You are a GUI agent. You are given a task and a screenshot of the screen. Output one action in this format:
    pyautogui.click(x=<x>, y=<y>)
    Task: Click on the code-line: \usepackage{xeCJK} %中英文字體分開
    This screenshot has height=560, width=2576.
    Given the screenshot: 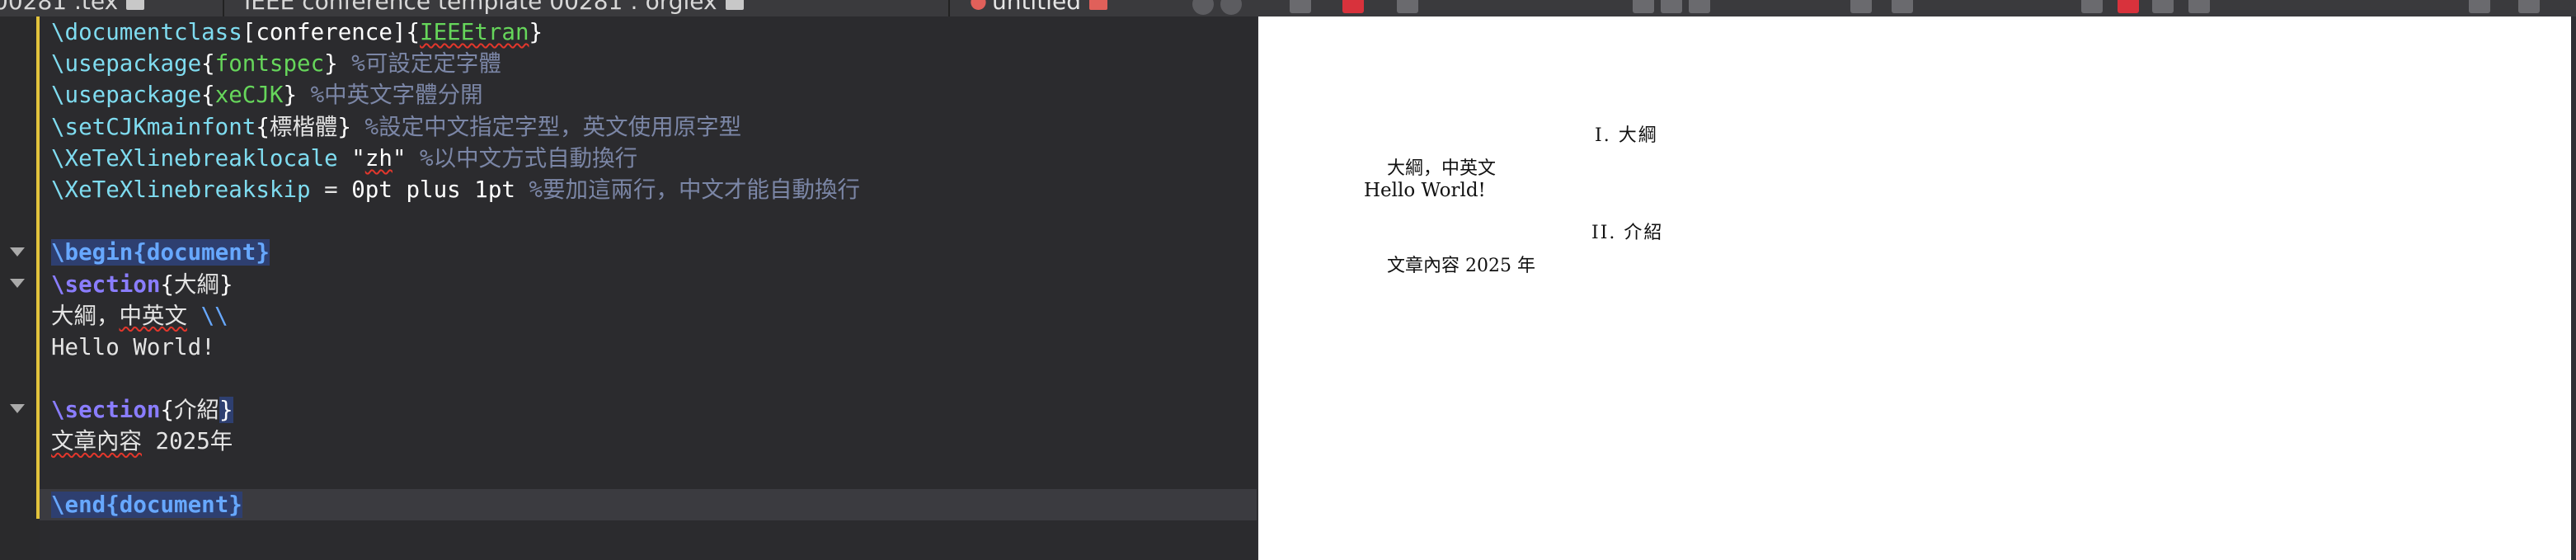 What is the action you would take?
    pyautogui.click(x=267, y=95)
    